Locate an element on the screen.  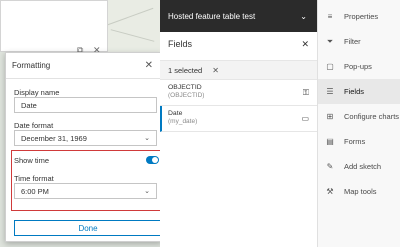
sidebar-item-label: Filter is located at coordinates (352, 41).